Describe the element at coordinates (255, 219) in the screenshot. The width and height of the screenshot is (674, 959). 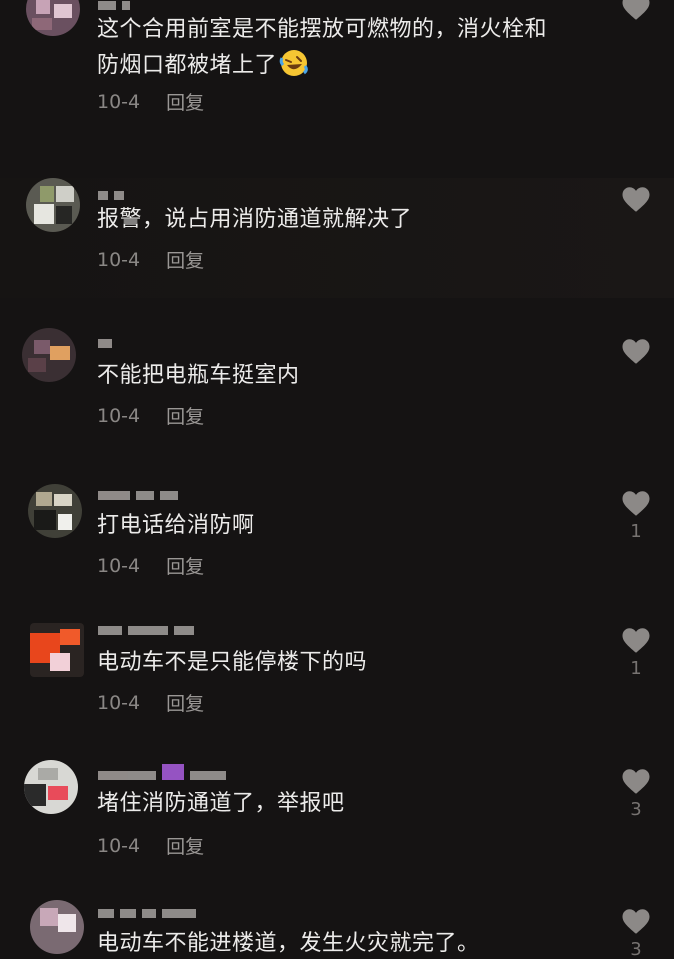
I see `comment-text: 报警，说占用消防通道就解决了` at that location.